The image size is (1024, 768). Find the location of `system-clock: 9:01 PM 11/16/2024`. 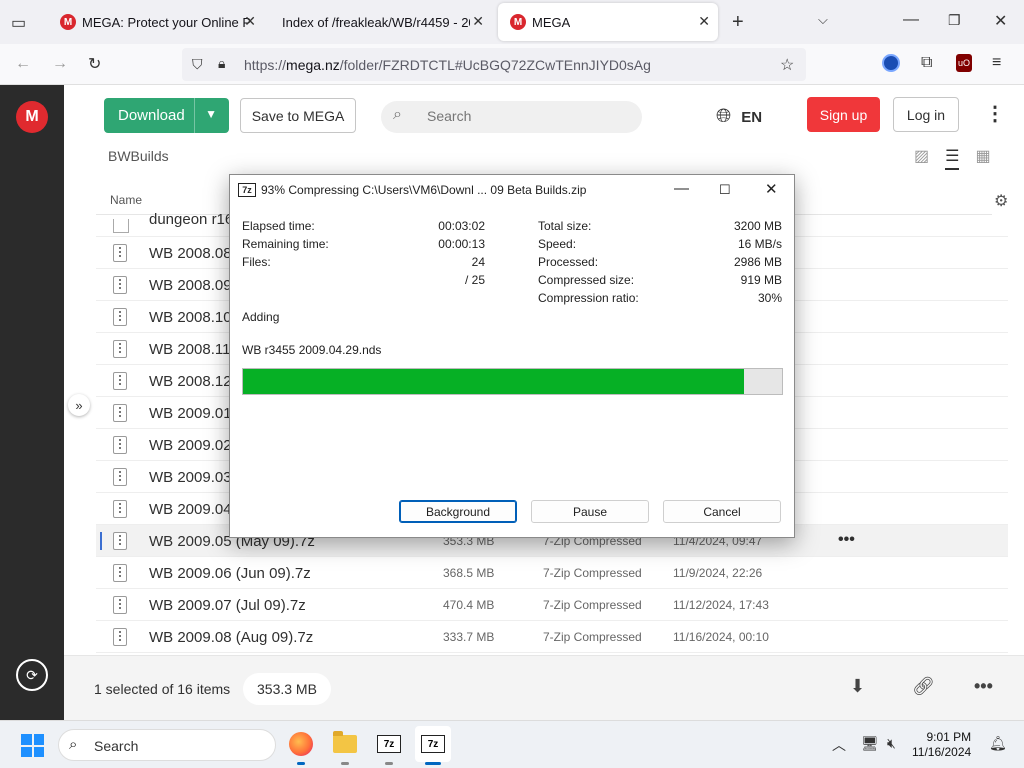

system-clock: 9:01 PM 11/16/2024 is located at coordinates (941, 745).